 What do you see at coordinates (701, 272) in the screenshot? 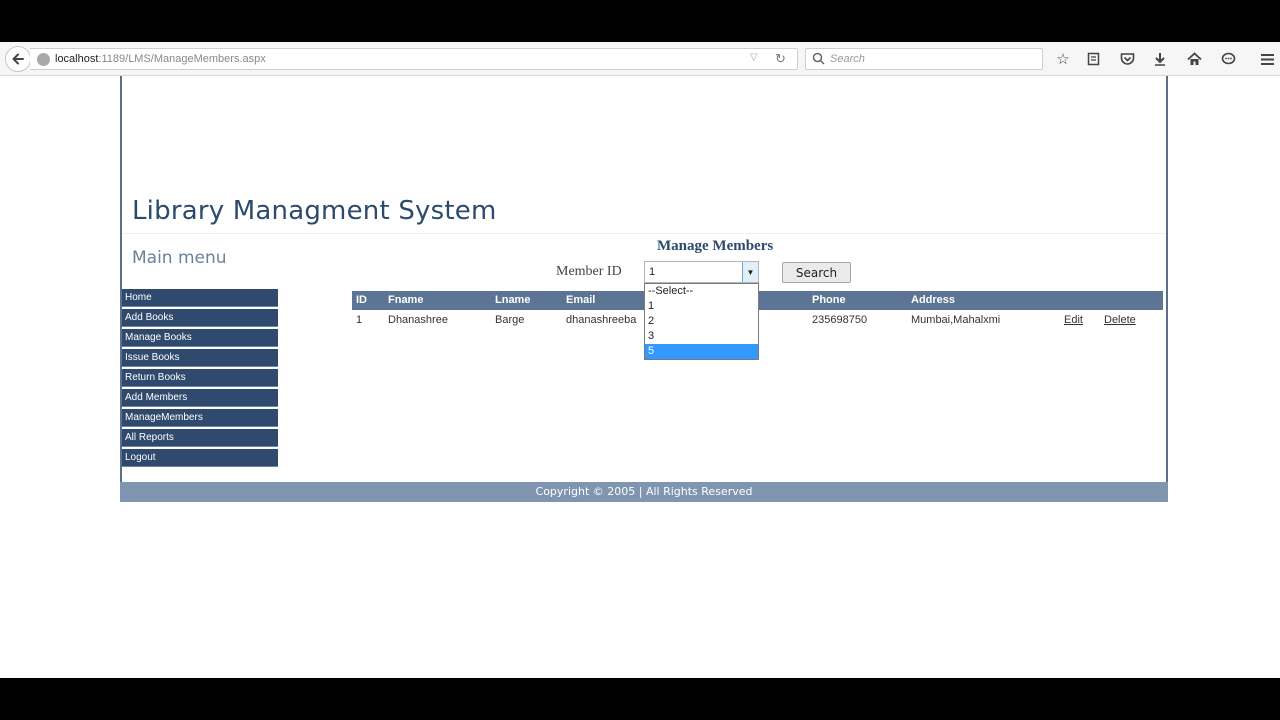
I see `member-id-select: 1 ▼` at bounding box center [701, 272].